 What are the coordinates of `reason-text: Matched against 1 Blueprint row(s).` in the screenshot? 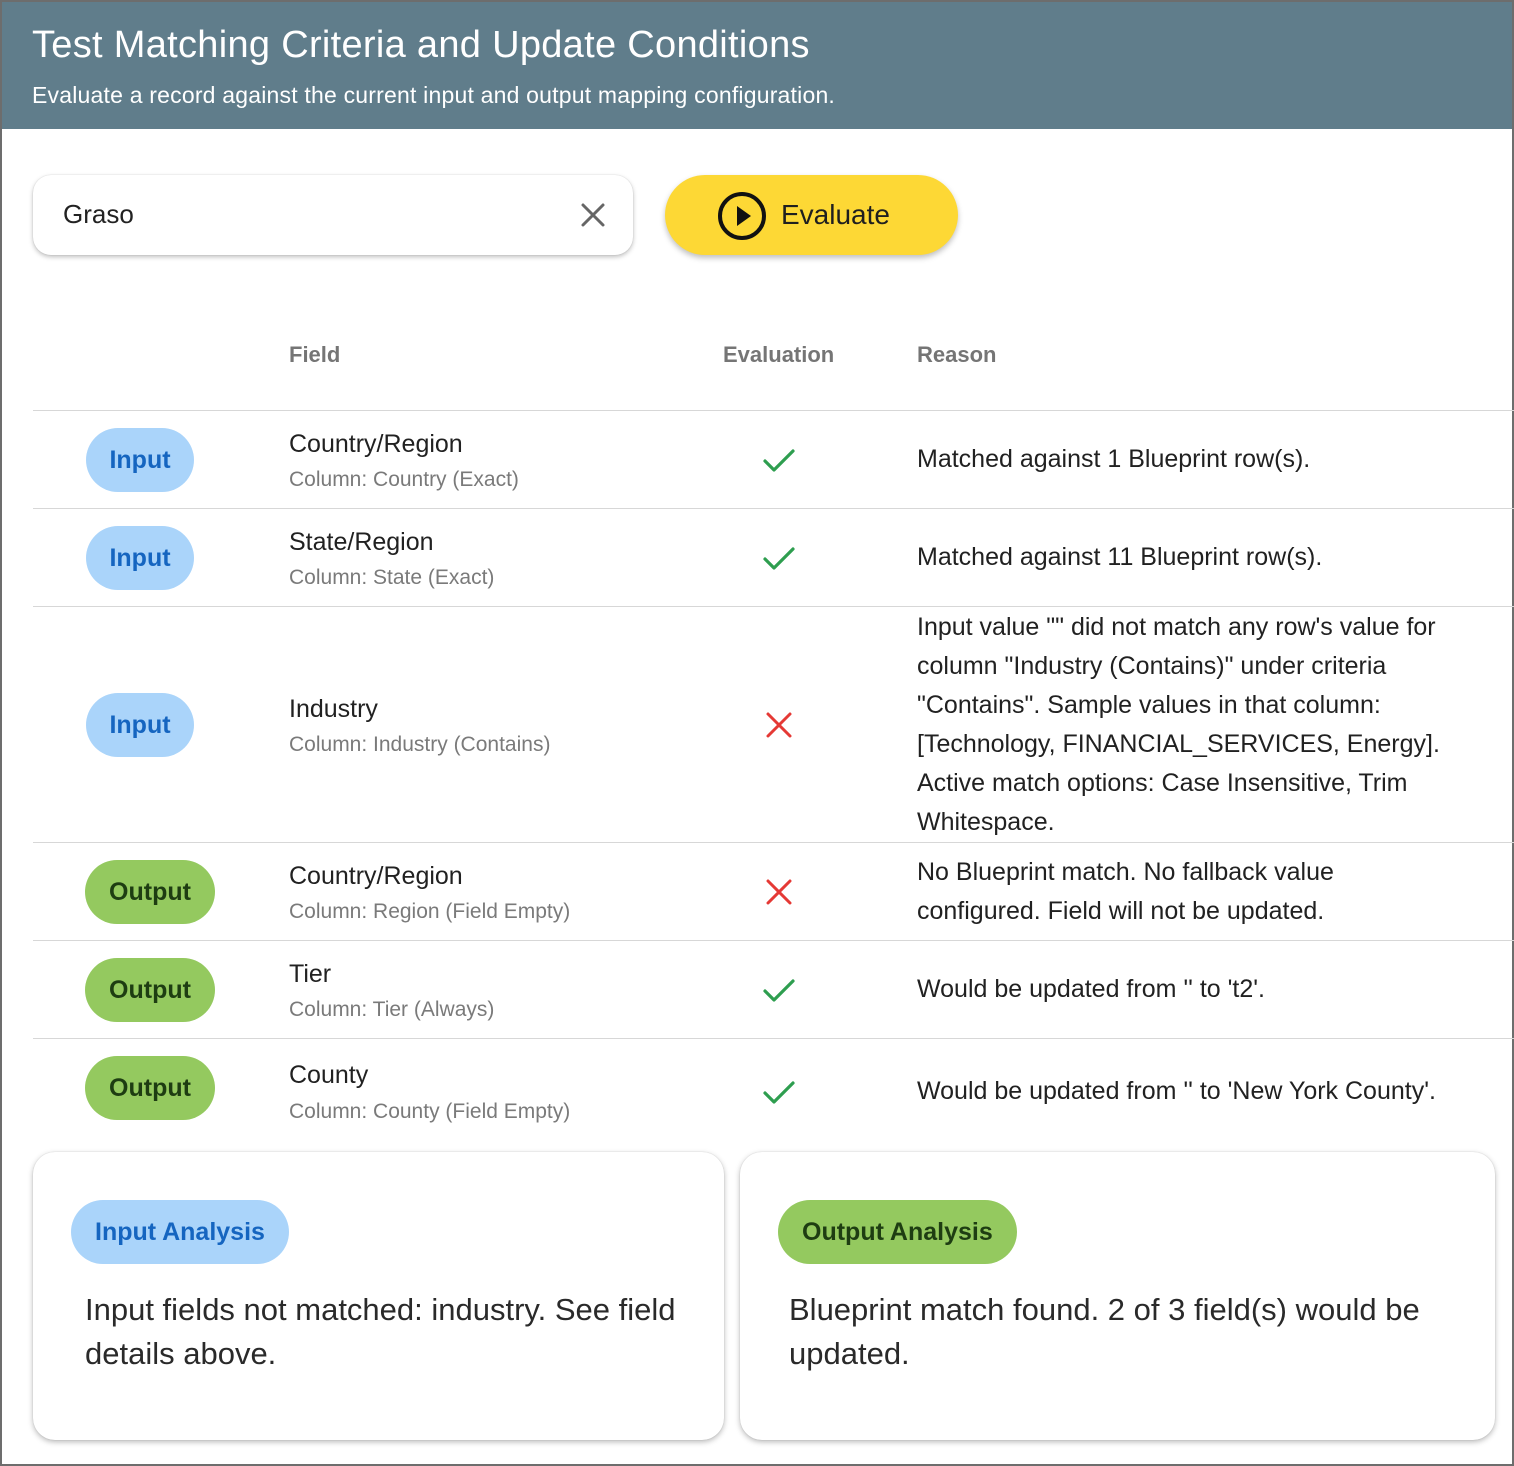 It's located at (1114, 459).